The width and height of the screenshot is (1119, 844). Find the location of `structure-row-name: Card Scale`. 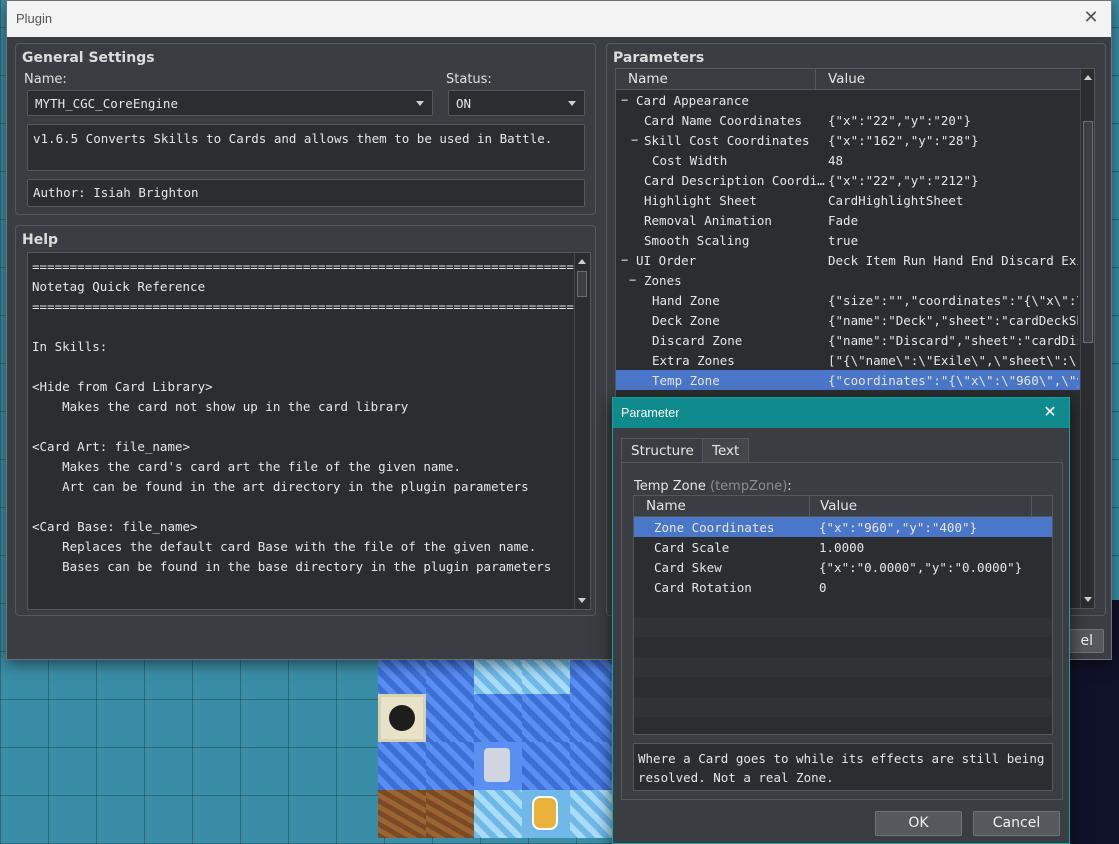

structure-row-name: Card Scale is located at coordinates (692, 547).